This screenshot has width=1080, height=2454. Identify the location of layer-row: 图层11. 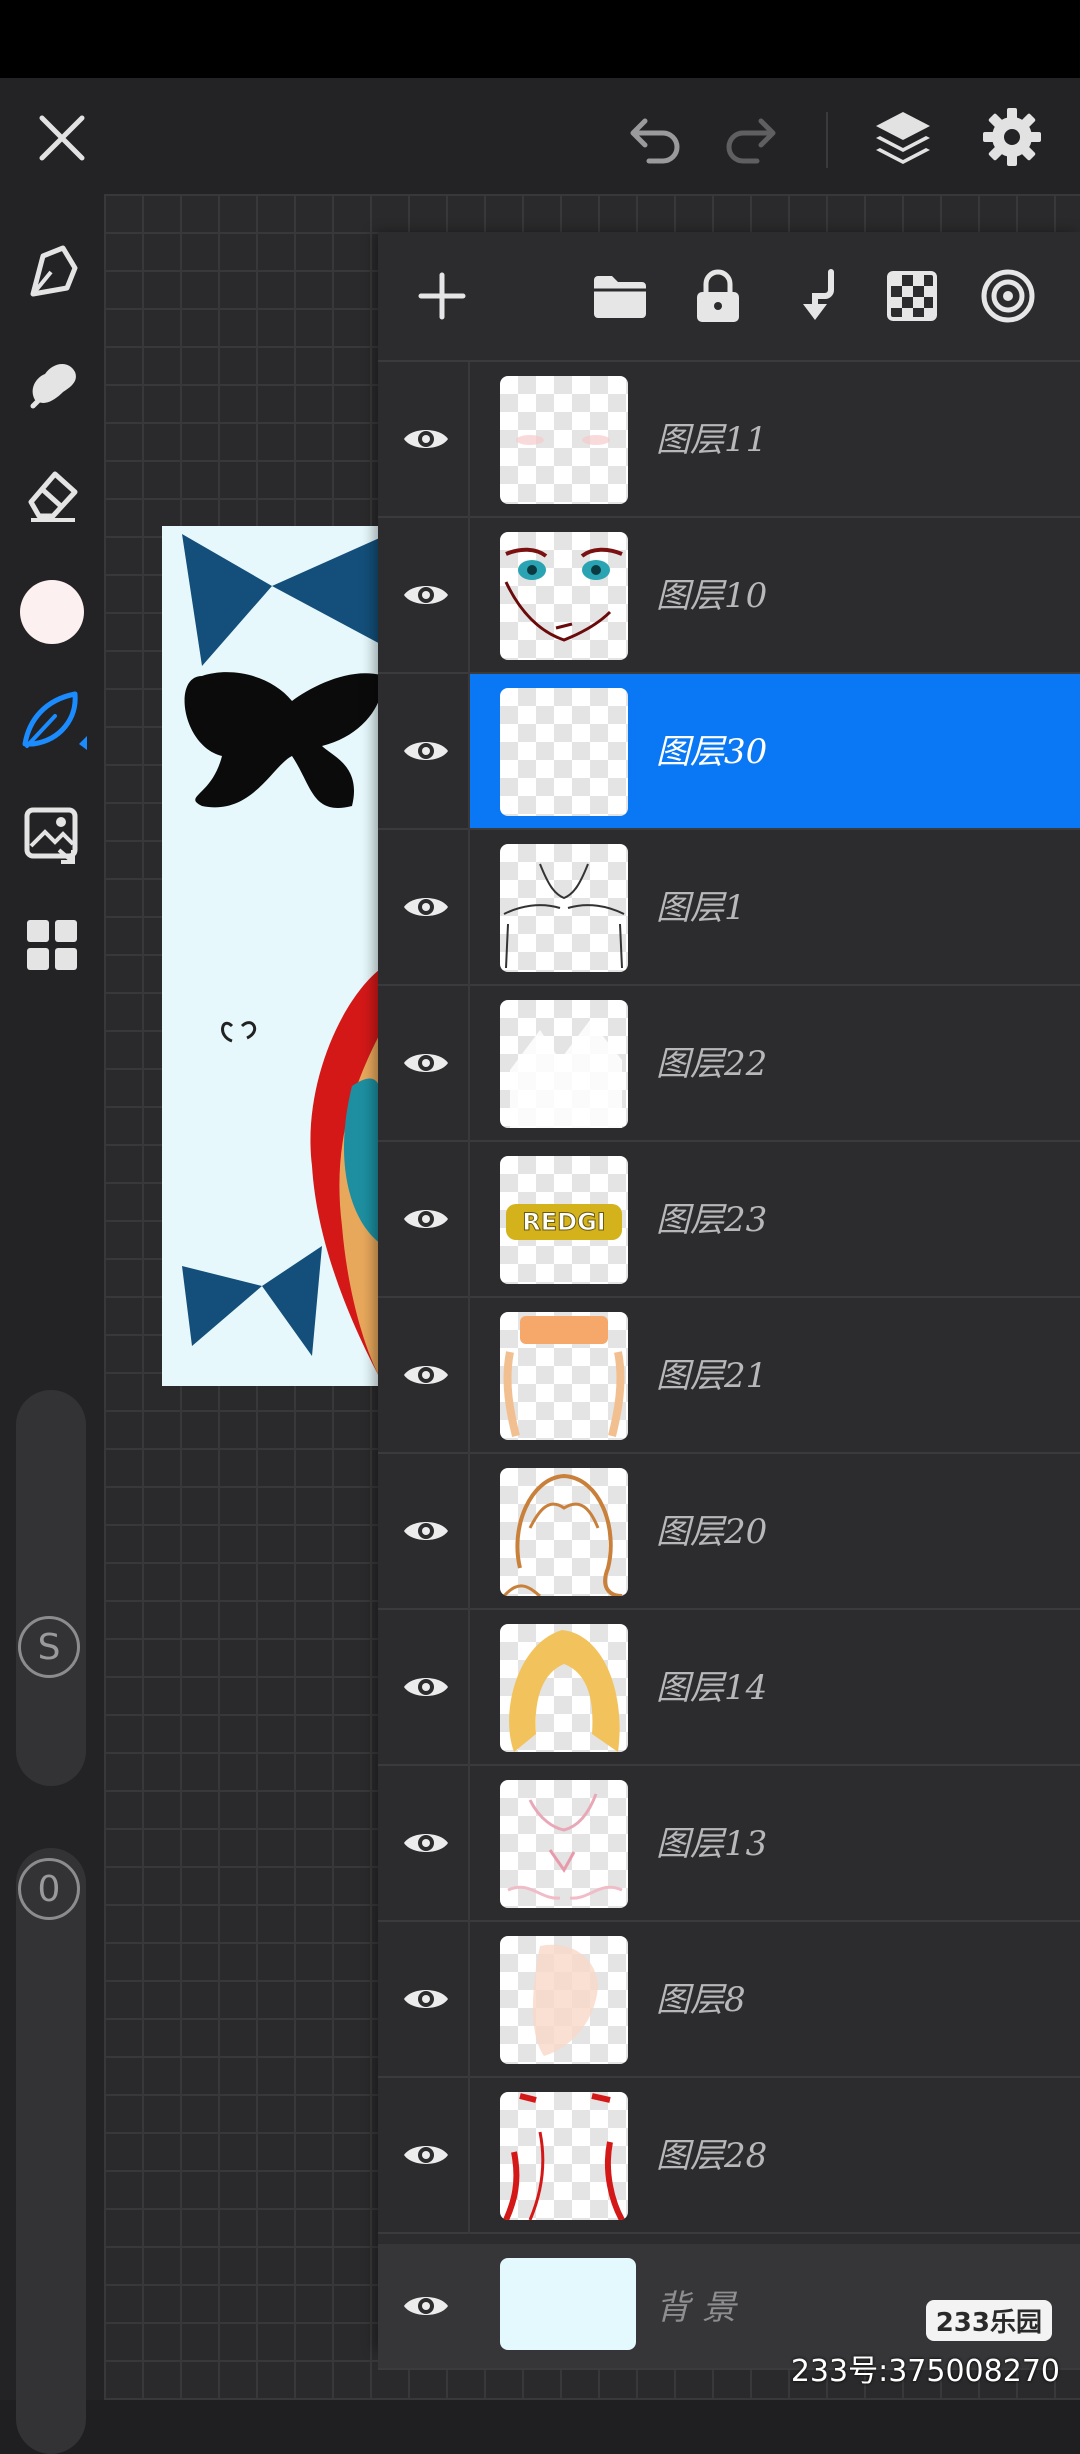
(729, 440).